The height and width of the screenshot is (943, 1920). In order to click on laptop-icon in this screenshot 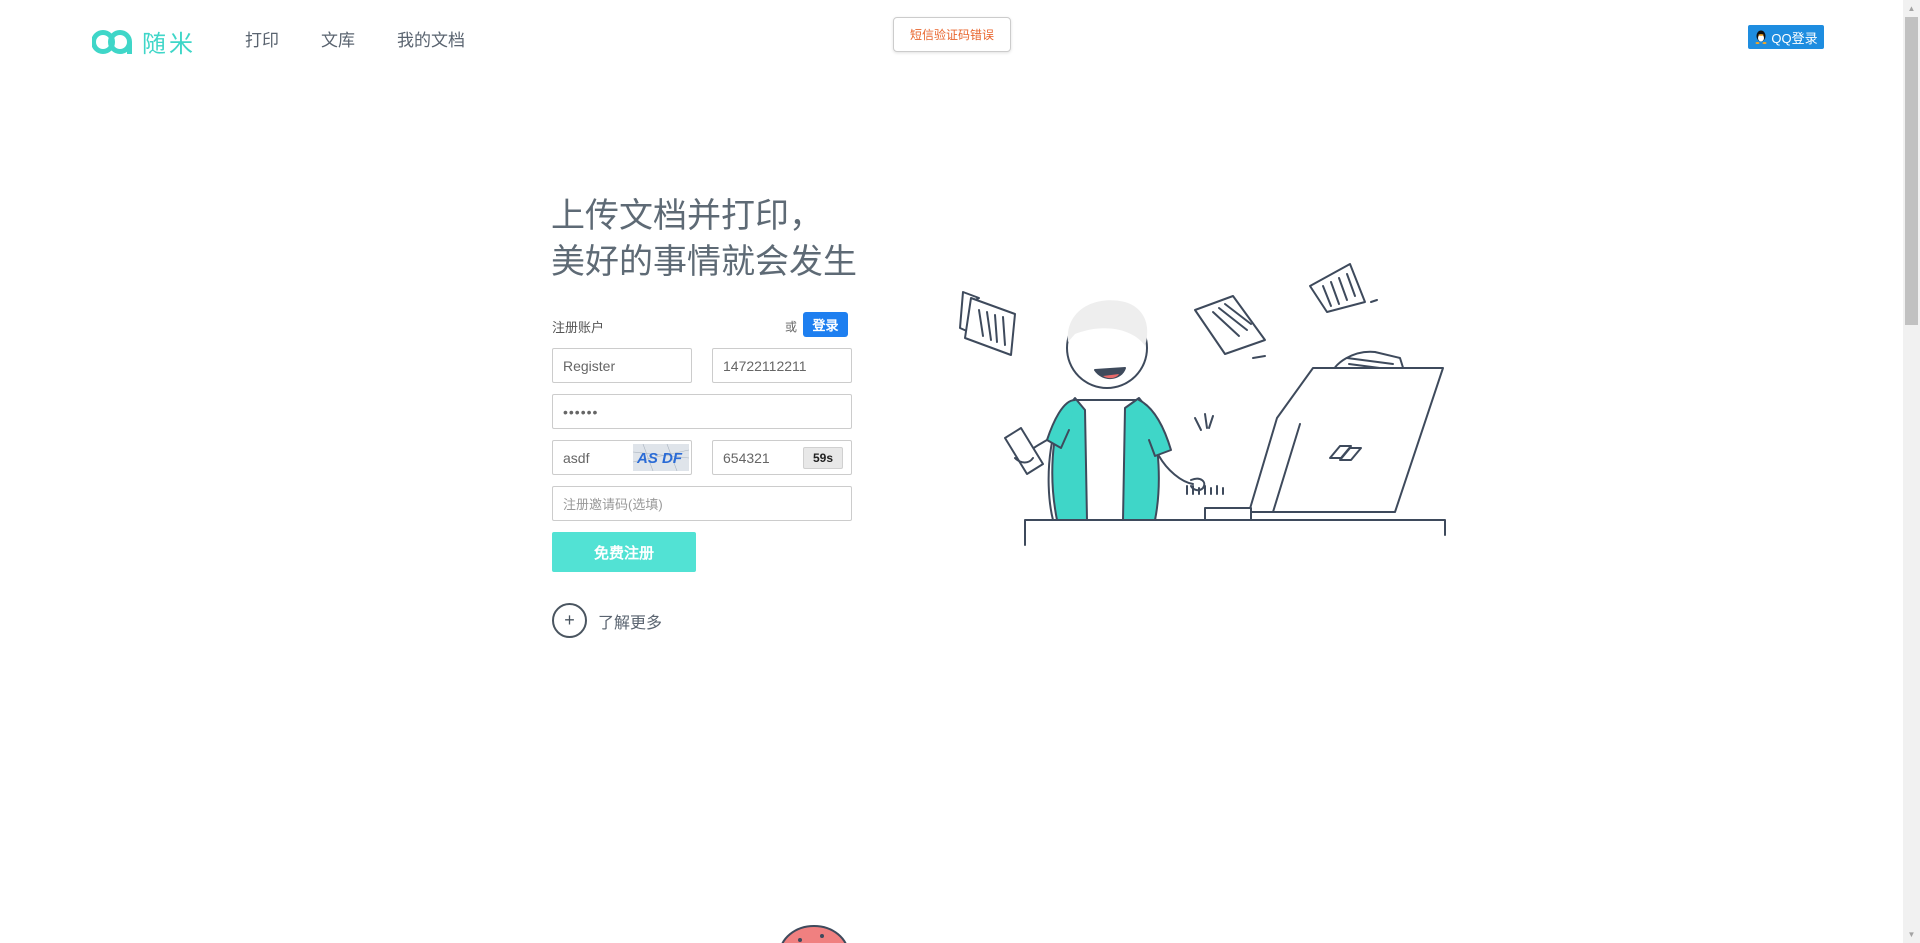, I will do `click(1324, 444)`.